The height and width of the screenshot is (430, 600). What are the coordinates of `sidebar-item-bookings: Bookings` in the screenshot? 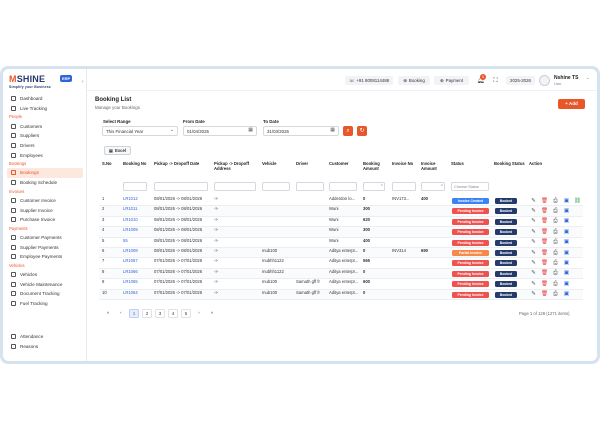 It's located at (45, 173).